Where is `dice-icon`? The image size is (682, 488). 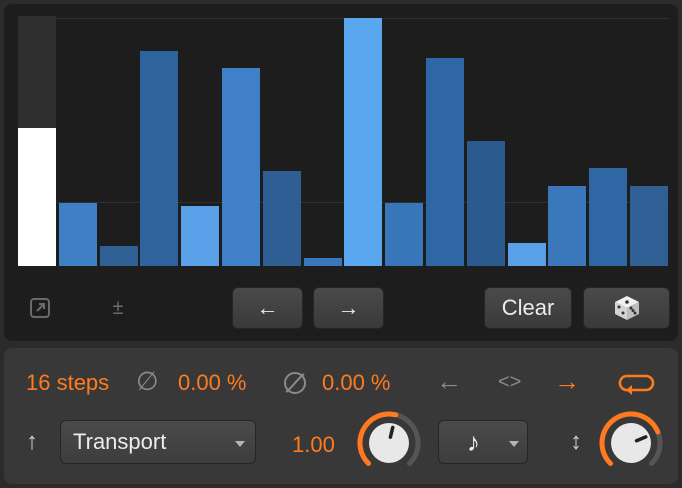
dice-icon is located at coordinates (626, 308).